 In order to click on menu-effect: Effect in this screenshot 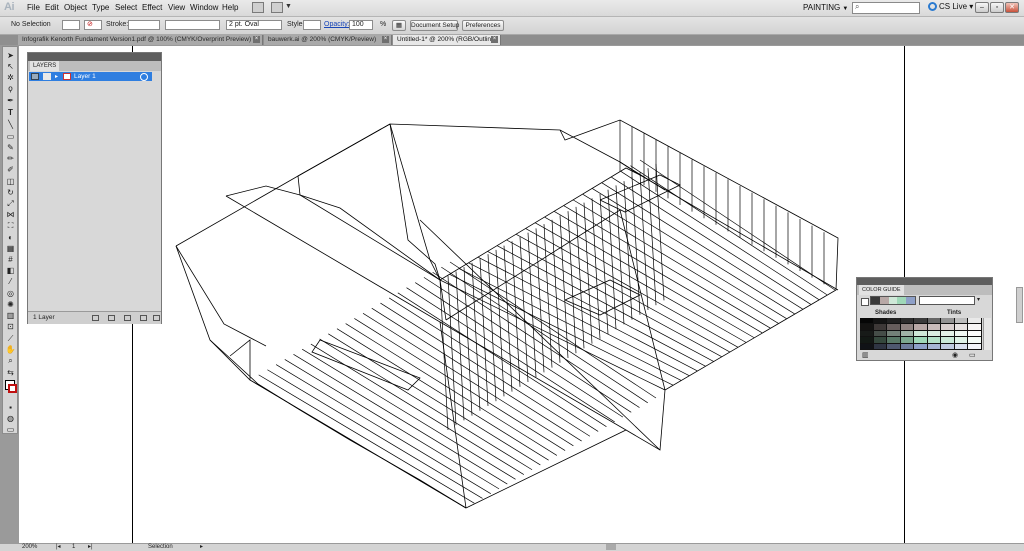, I will do `click(152, 7)`.